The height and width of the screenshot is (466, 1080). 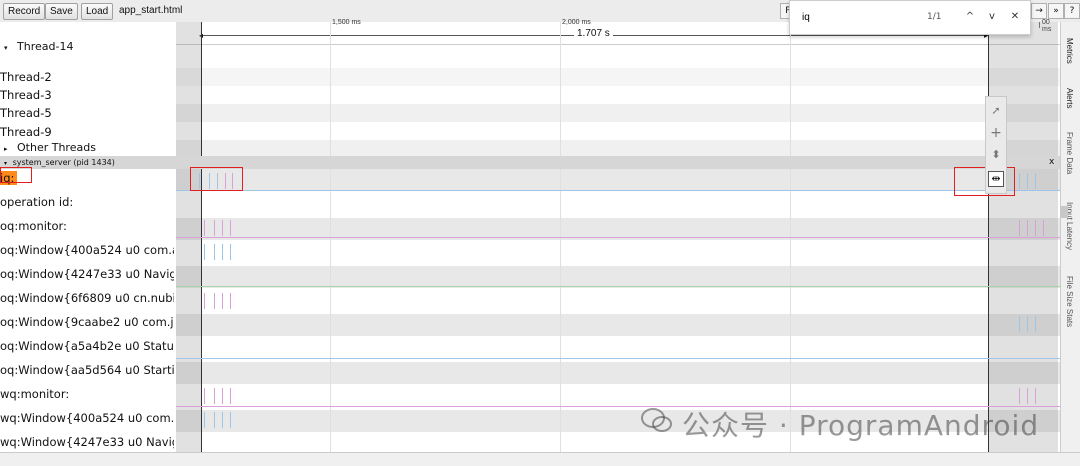 What do you see at coordinates (91, 46) in the screenshot?
I see `thread14-track: ▾ Thread-14` at bounding box center [91, 46].